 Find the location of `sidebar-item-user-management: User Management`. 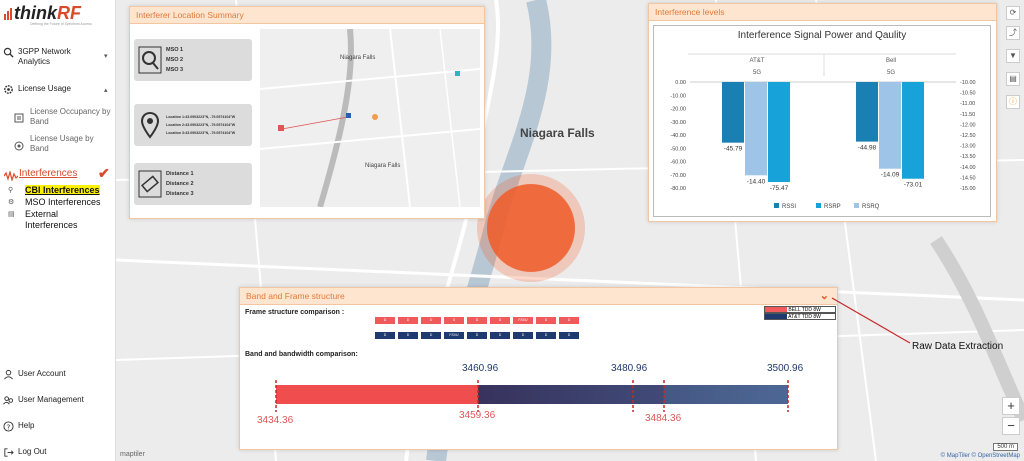

sidebar-item-user-management: User Management is located at coordinates (43, 400).